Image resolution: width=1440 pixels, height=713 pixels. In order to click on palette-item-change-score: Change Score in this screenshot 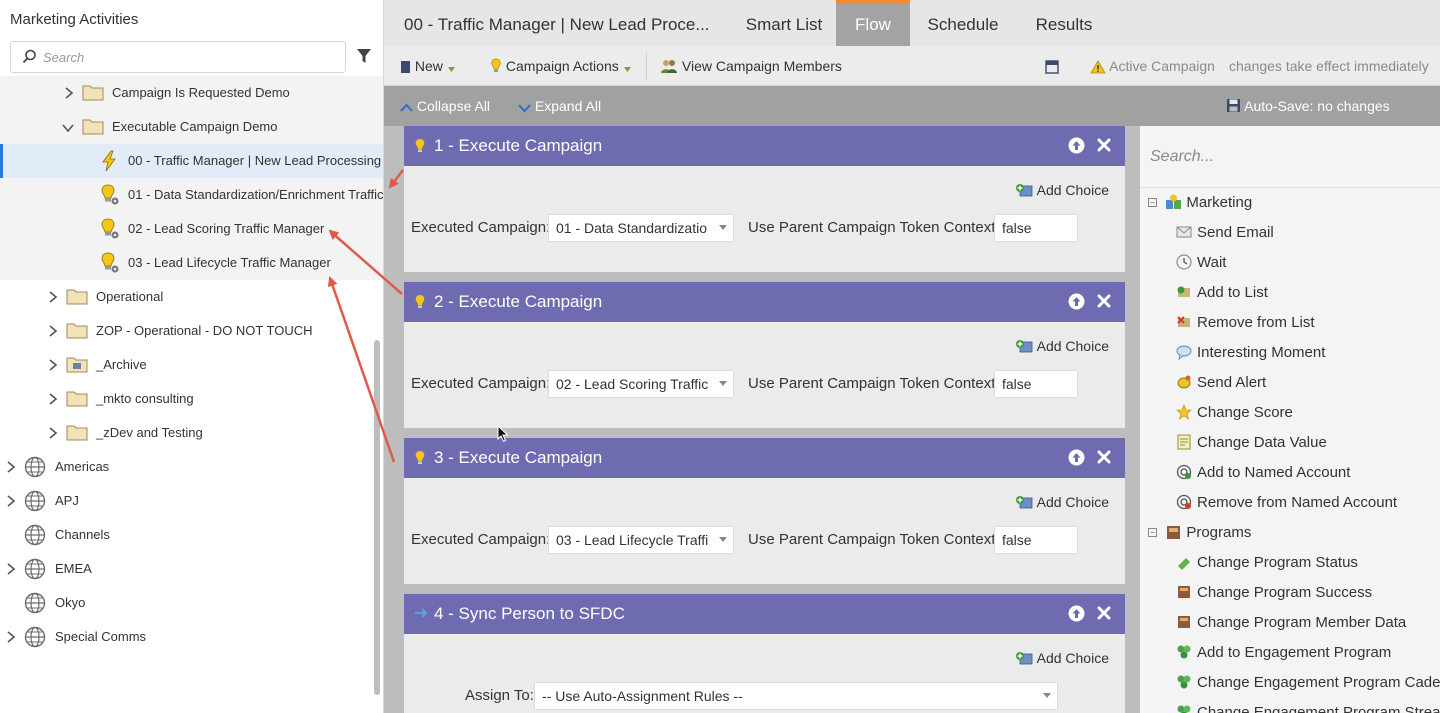, I will do `click(1234, 412)`.